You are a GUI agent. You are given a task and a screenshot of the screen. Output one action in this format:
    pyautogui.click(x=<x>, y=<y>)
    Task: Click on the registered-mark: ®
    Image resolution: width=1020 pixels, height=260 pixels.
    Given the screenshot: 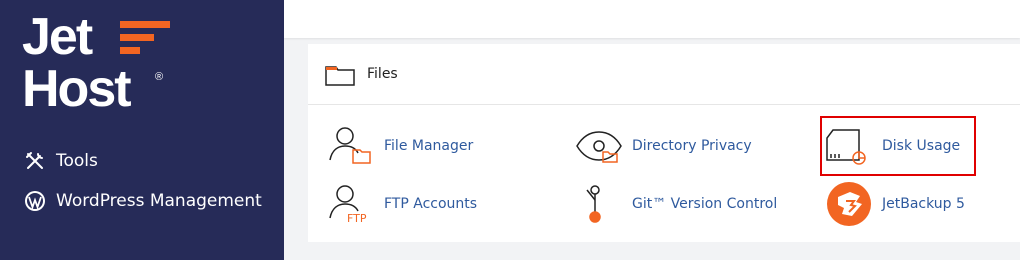 What is the action you would take?
    pyautogui.click(x=159, y=77)
    